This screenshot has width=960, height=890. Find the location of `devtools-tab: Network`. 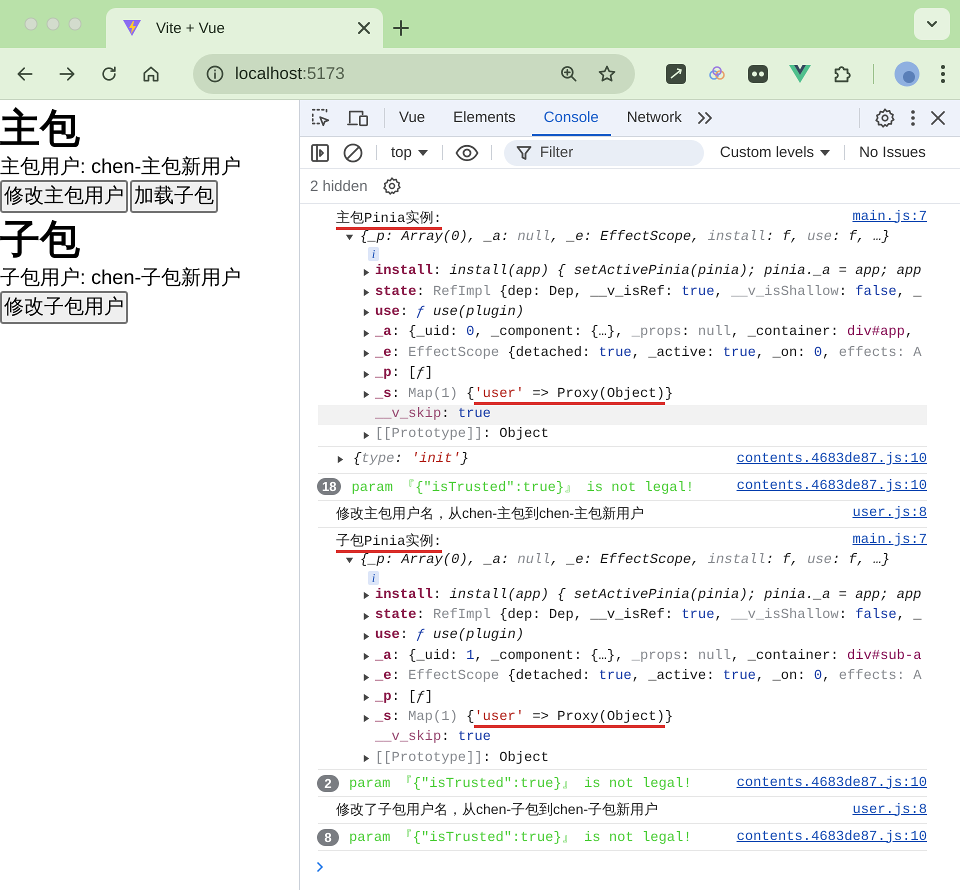

devtools-tab: Network is located at coordinates (654, 118).